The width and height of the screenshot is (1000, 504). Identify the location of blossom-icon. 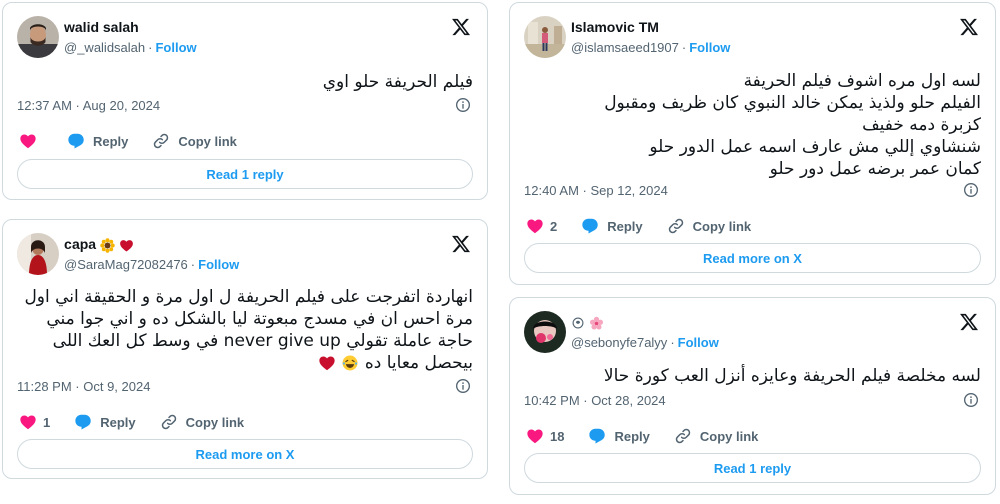
(596, 323).